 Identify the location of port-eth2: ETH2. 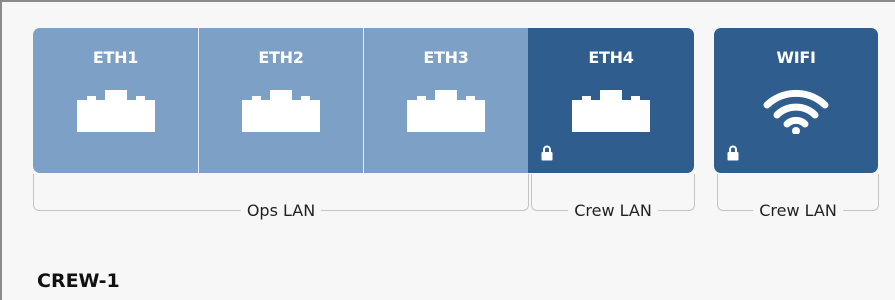
(281, 100).